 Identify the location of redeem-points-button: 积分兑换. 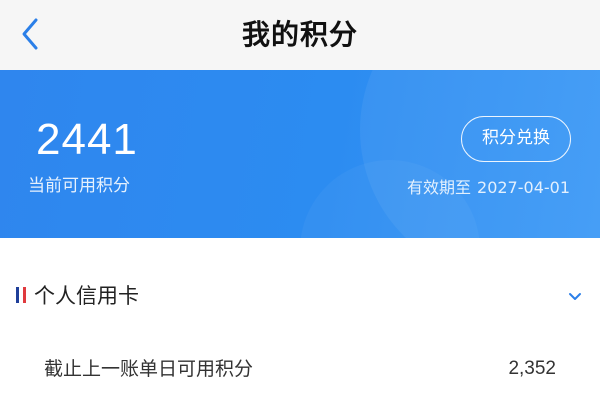
(516, 139).